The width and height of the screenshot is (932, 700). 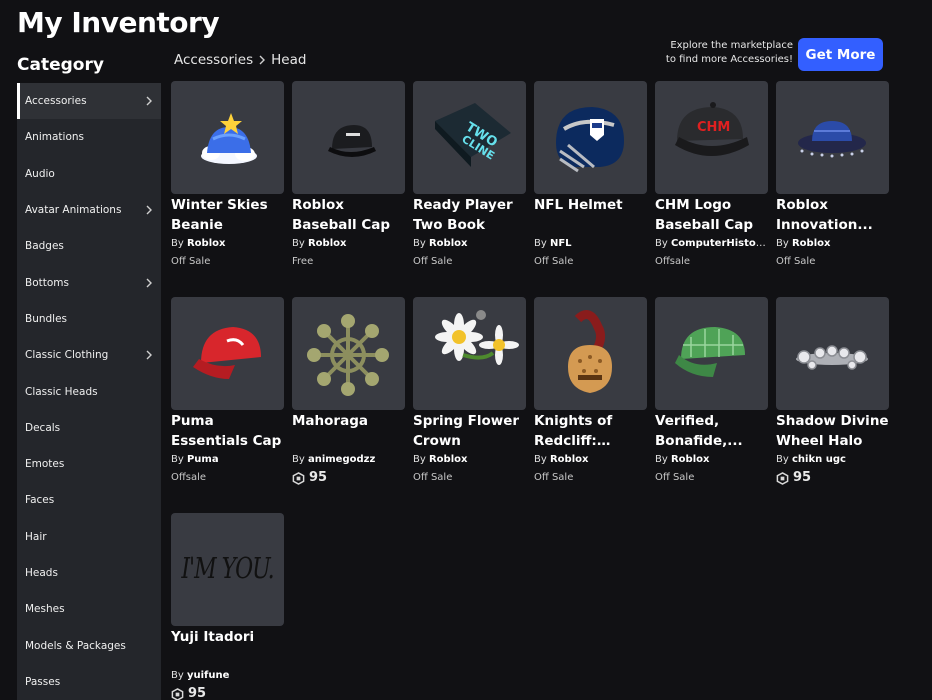 What do you see at coordinates (352, 141) in the screenshot?
I see `baseball-cap-icon` at bounding box center [352, 141].